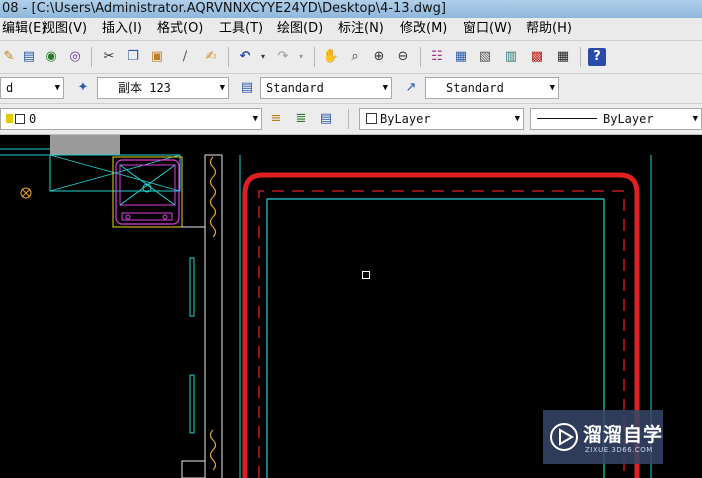 The image size is (702, 478). What do you see at coordinates (133, 57) in the screenshot?
I see `copy-icon: ❐` at bounding box center [133, 57].